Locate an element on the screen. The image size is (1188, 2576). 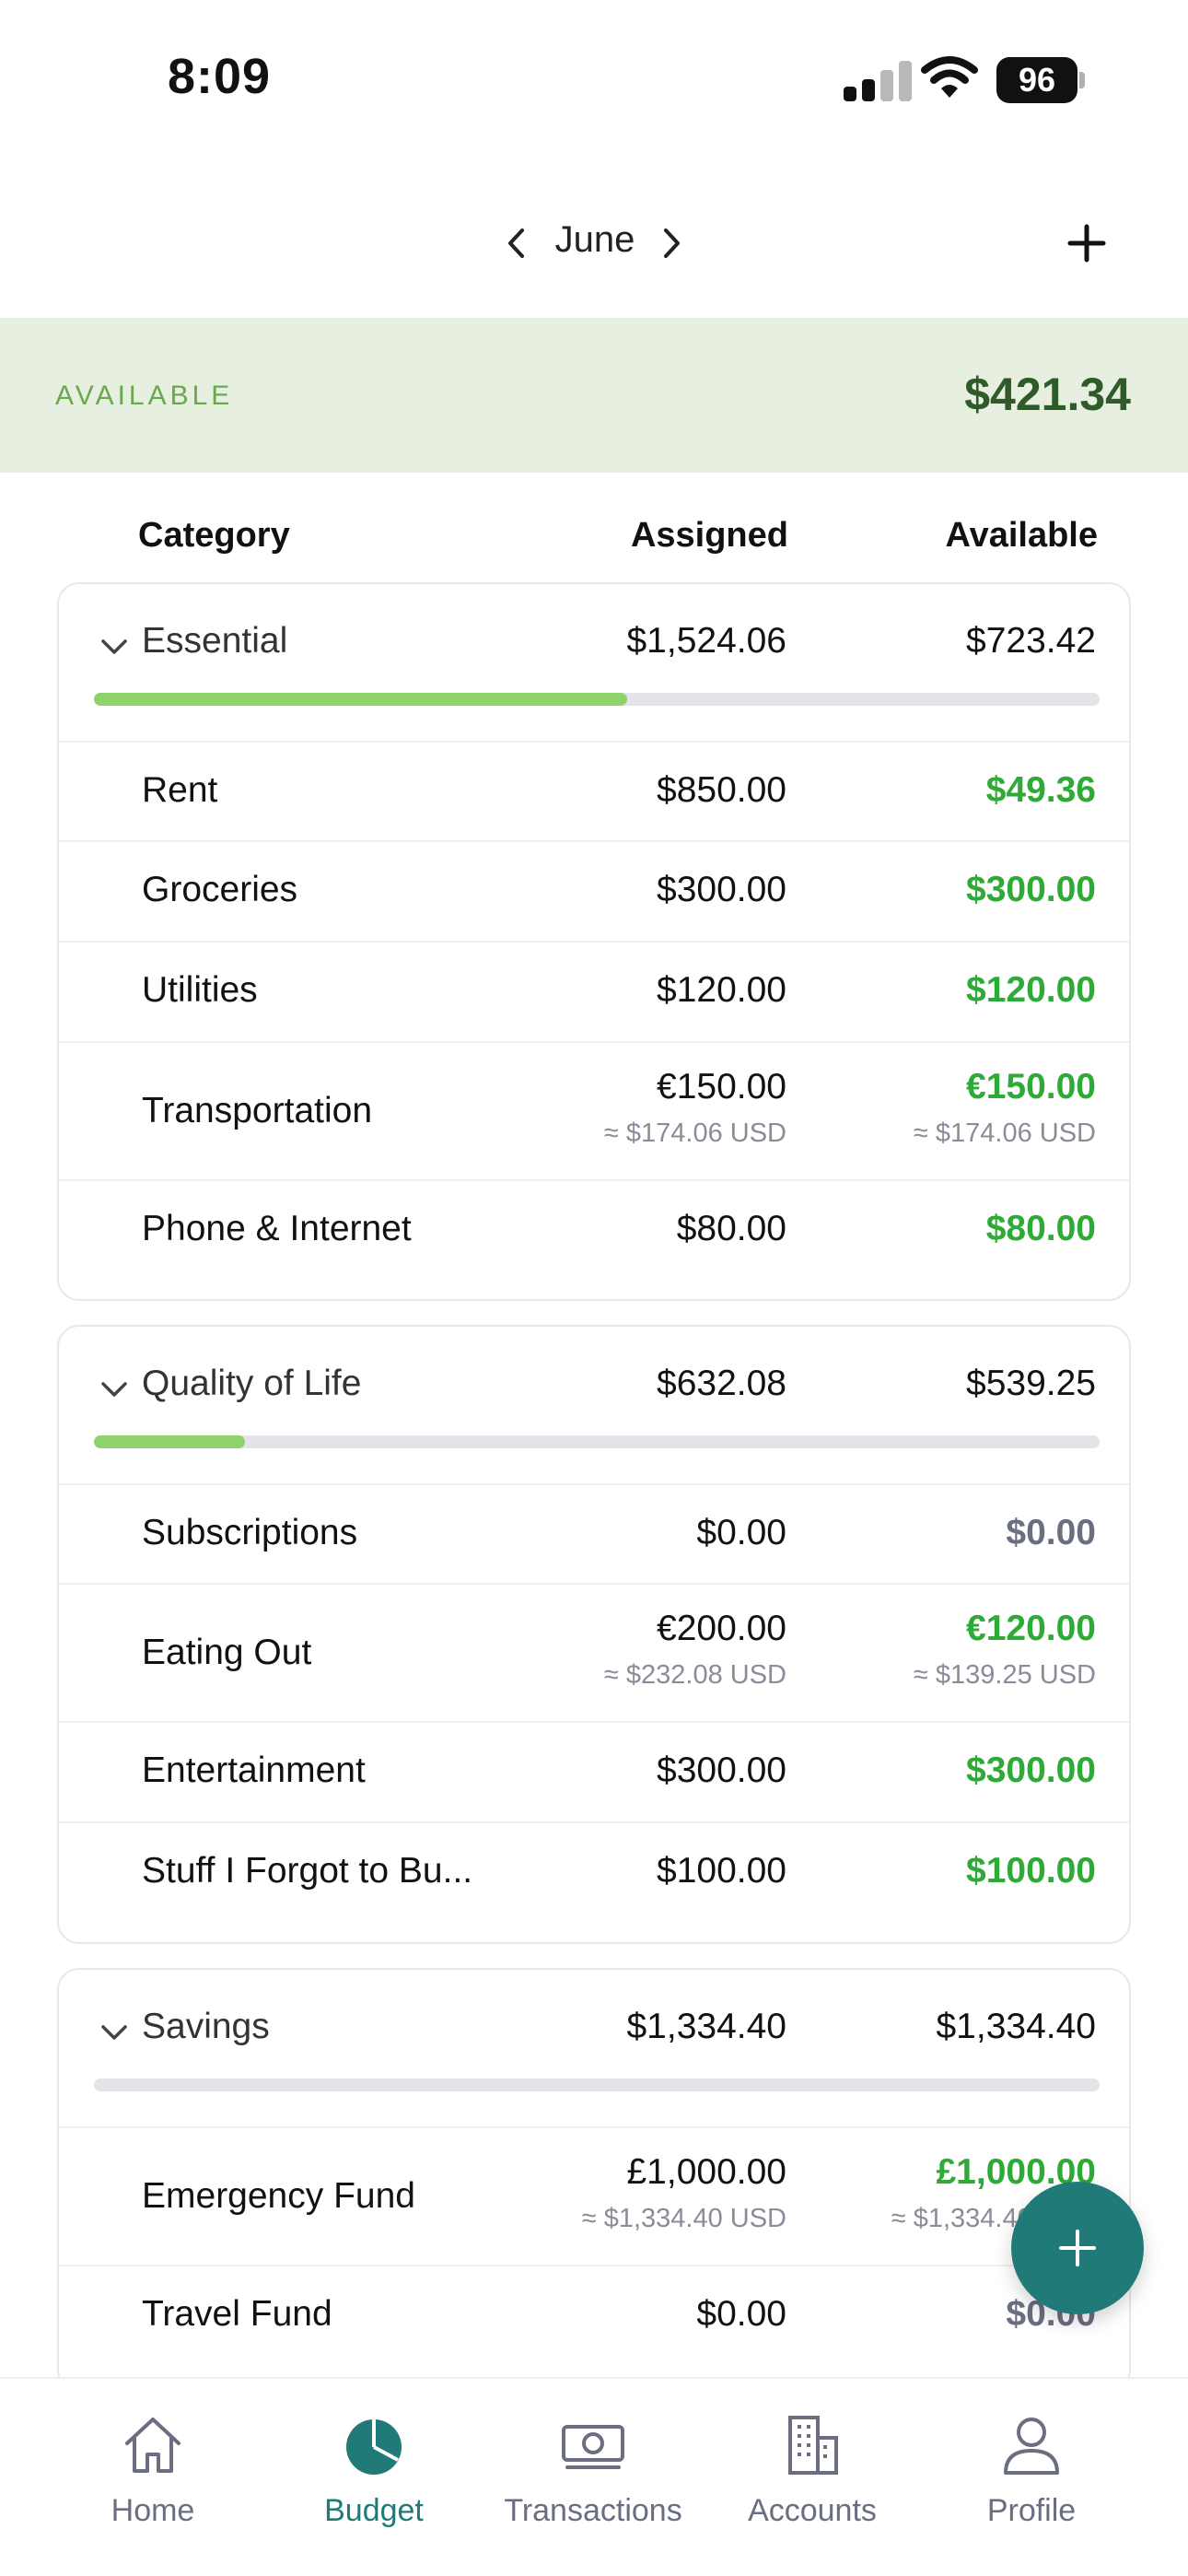
tab-transactions: Transactions is located at coordinates (593, 2481).